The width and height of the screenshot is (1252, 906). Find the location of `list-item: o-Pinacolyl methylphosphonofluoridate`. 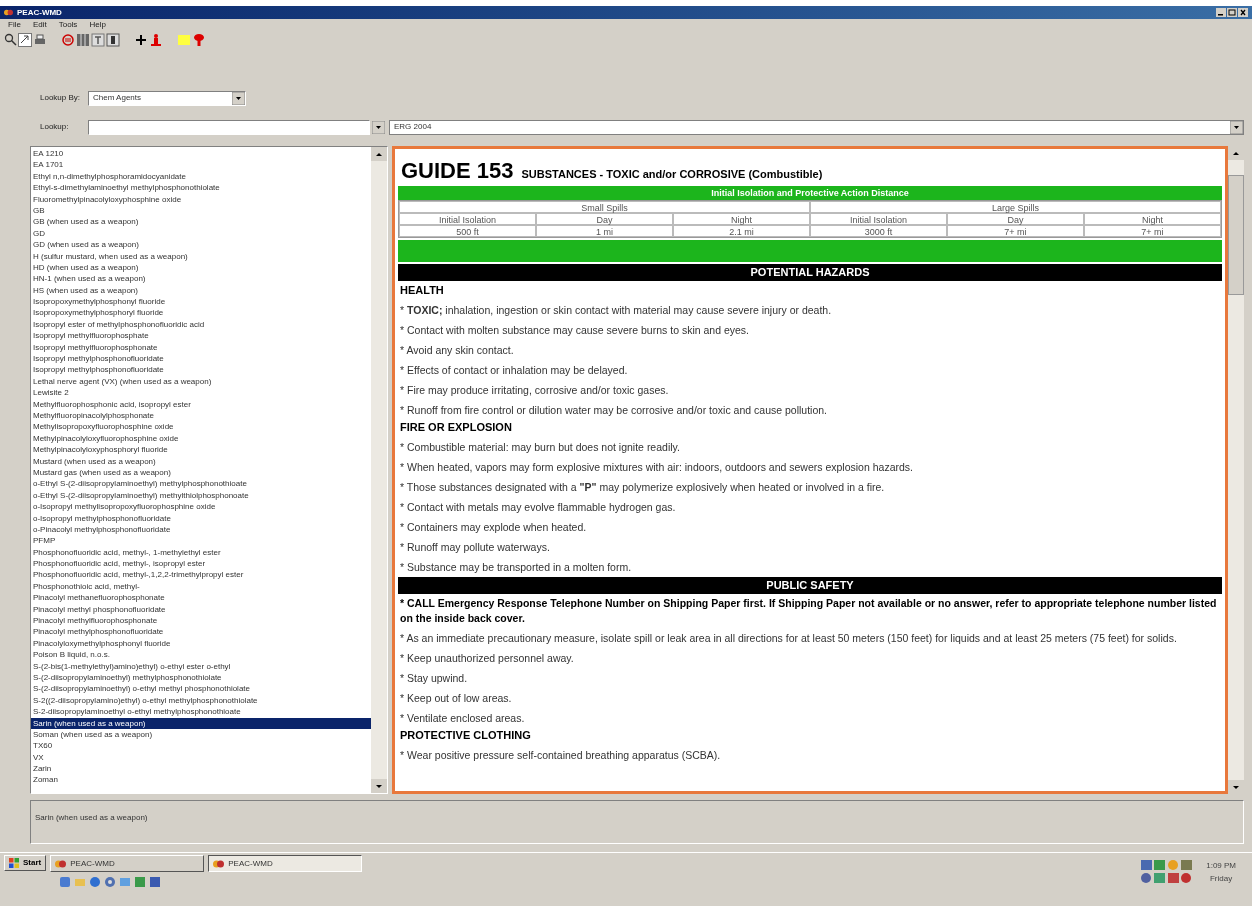

list-item: o-Pinacolyl methylphosphonofluoridate is located at coordinates (201, 529).